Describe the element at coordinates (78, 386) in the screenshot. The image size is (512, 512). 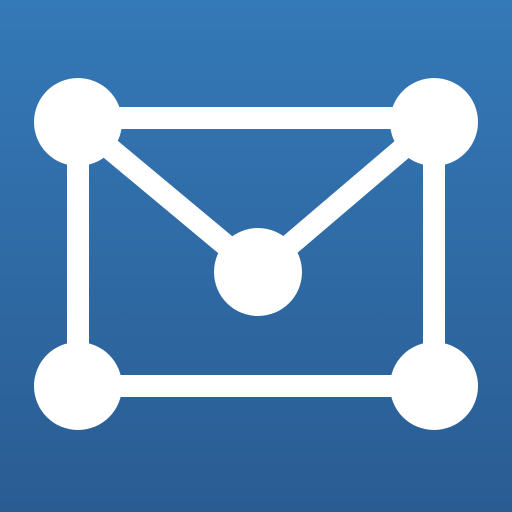
I see `node-bottom-left` at that location.